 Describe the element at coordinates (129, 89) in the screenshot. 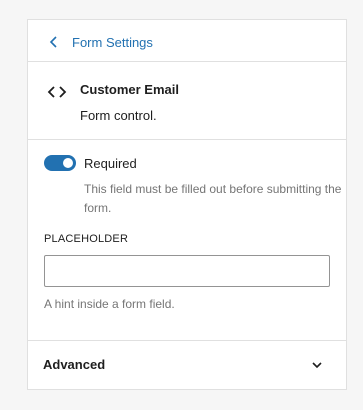

I see `block-title: Customer Email` at that location.